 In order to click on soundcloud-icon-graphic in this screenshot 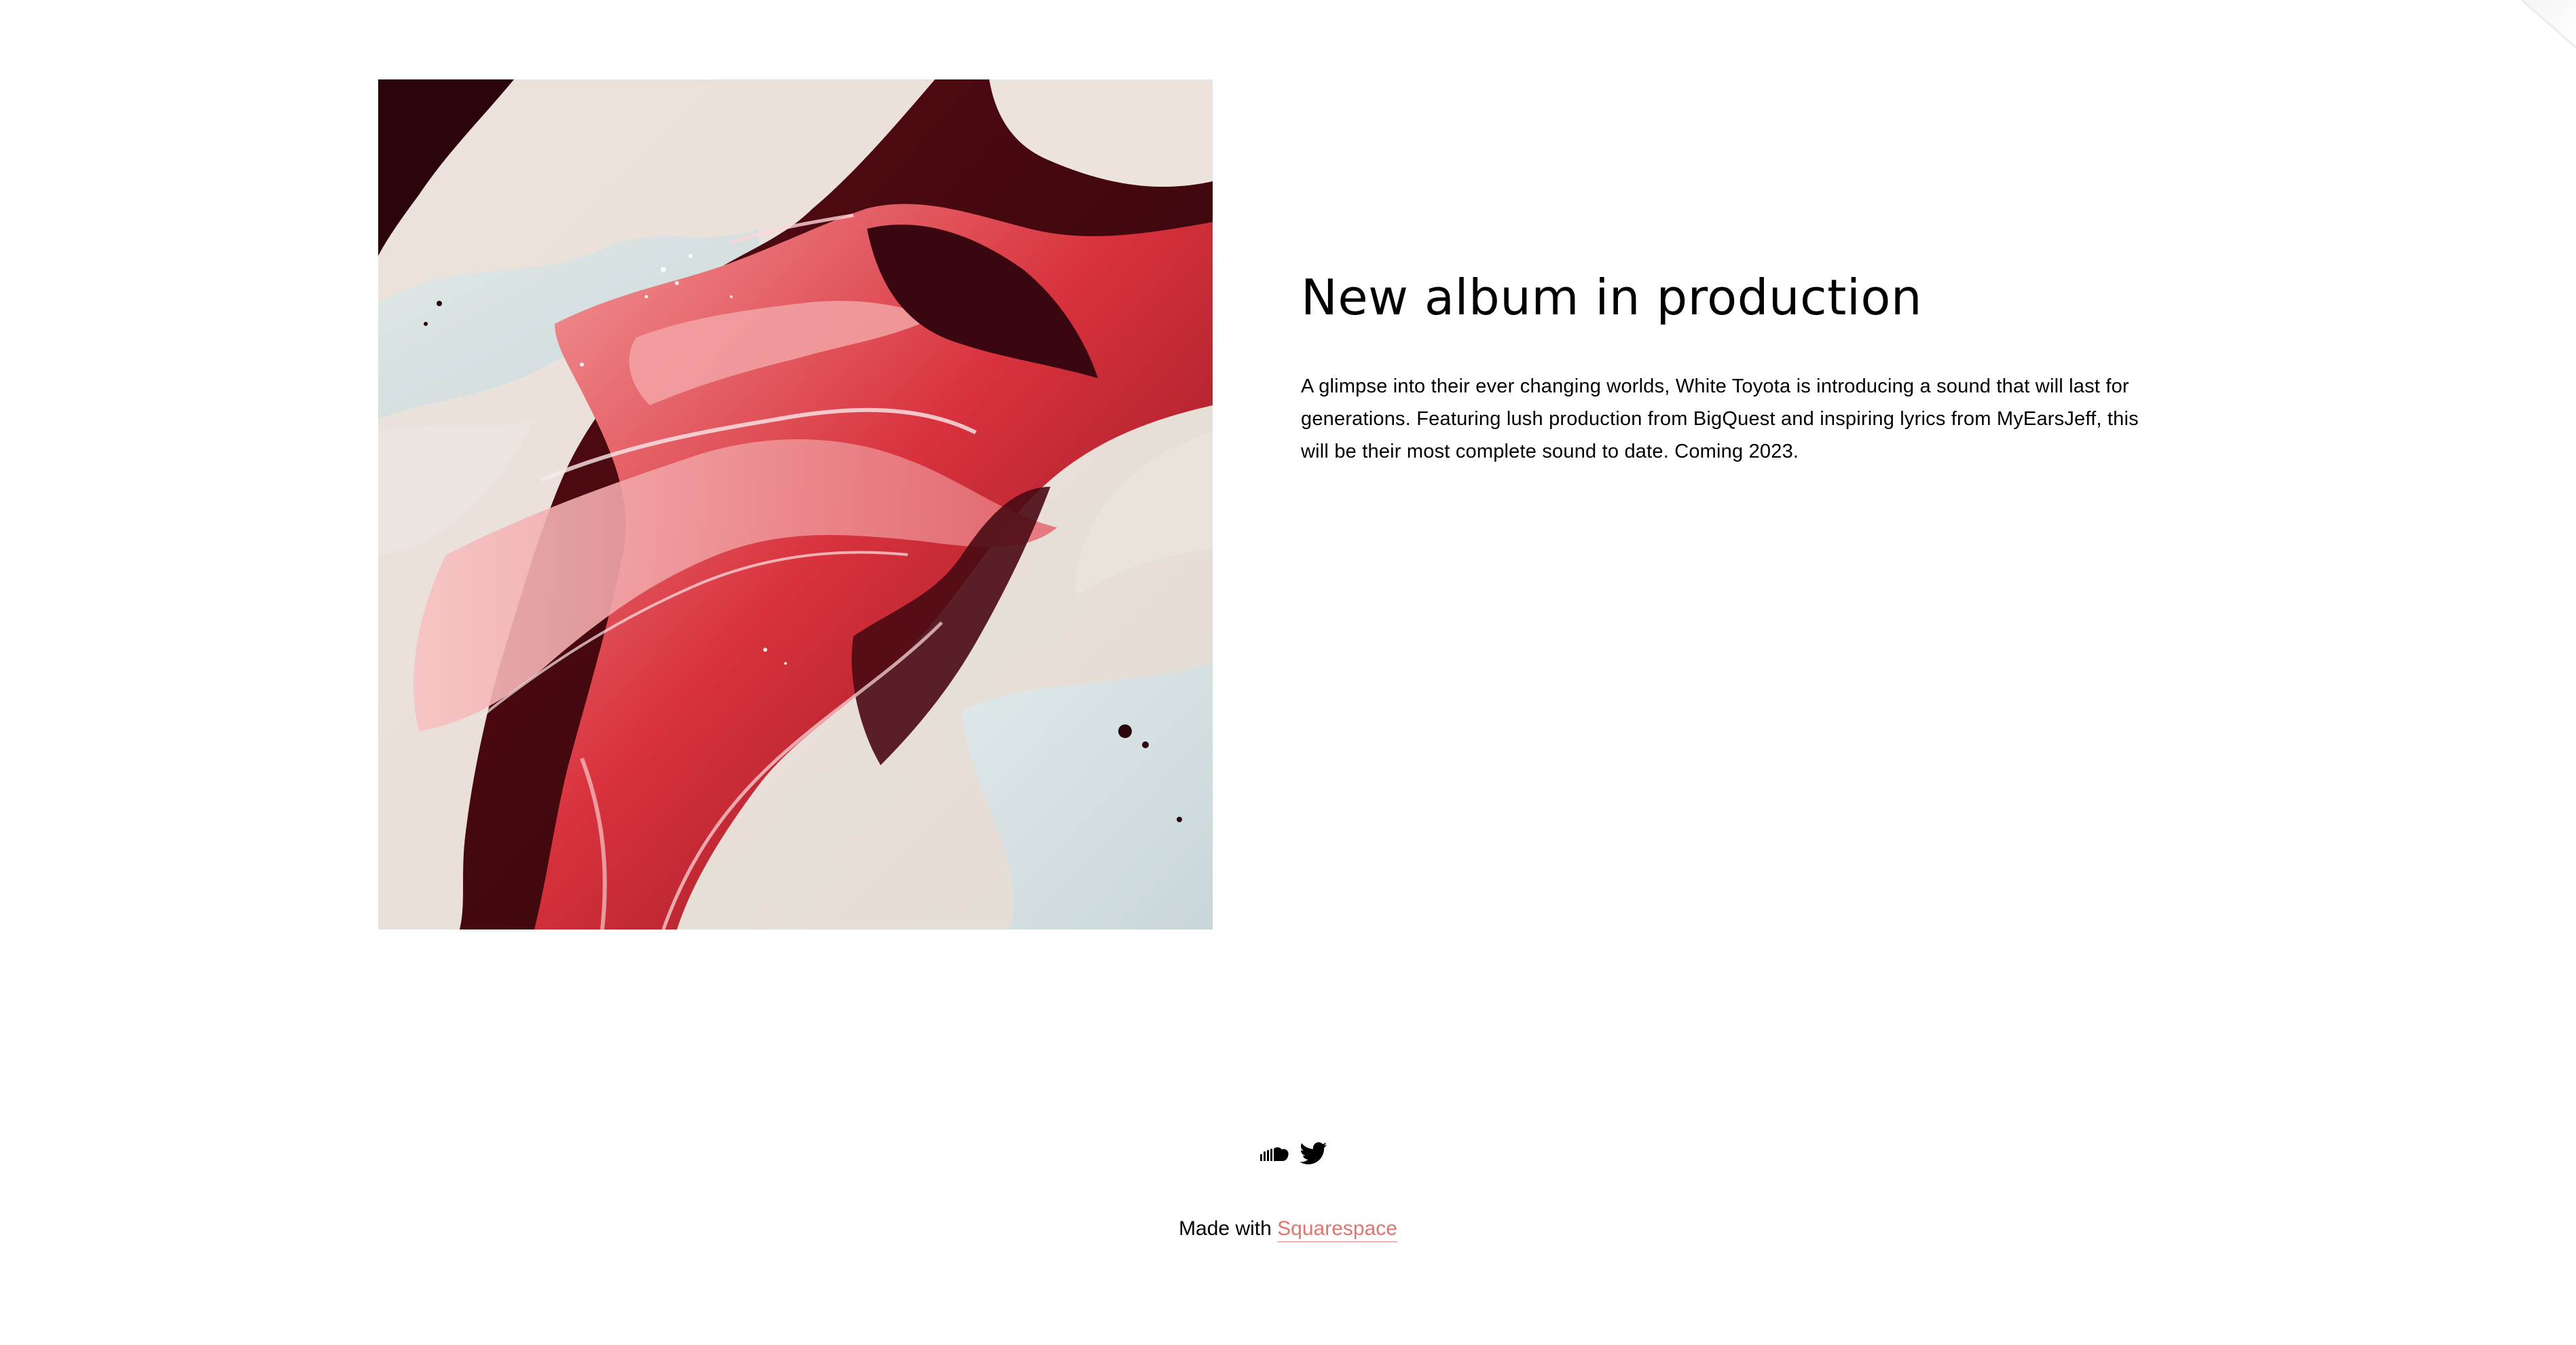, I will do `click(1274, 1154)`.